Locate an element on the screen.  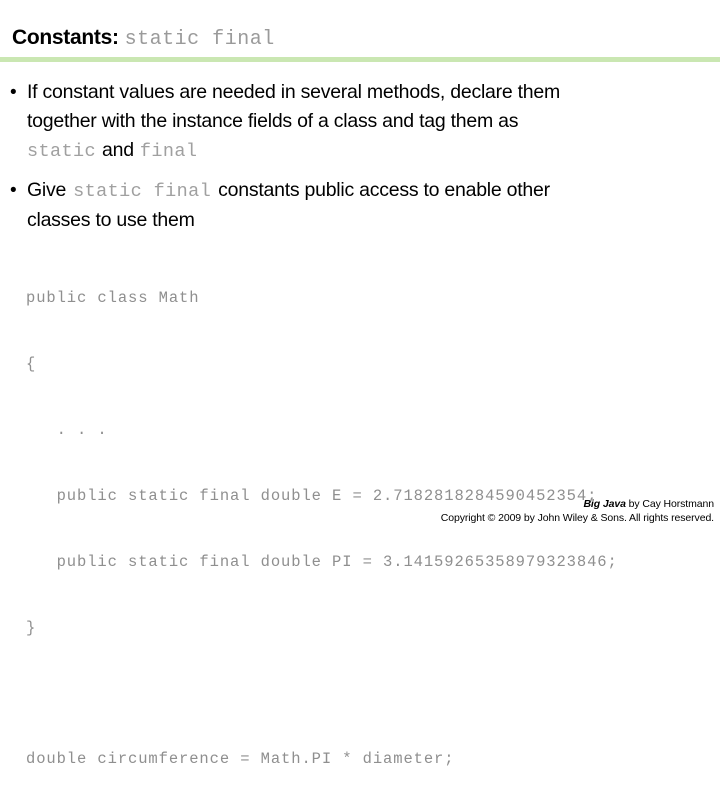
bullet-2-line-1-text-a: Give is located at coordinates (47, 190).